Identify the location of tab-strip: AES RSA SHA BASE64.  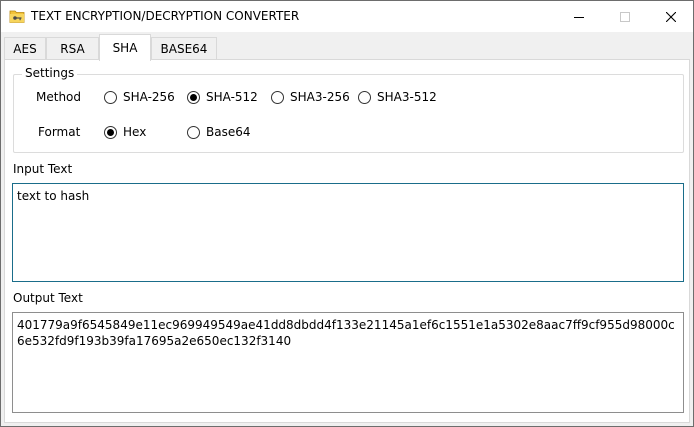
(347, 46).